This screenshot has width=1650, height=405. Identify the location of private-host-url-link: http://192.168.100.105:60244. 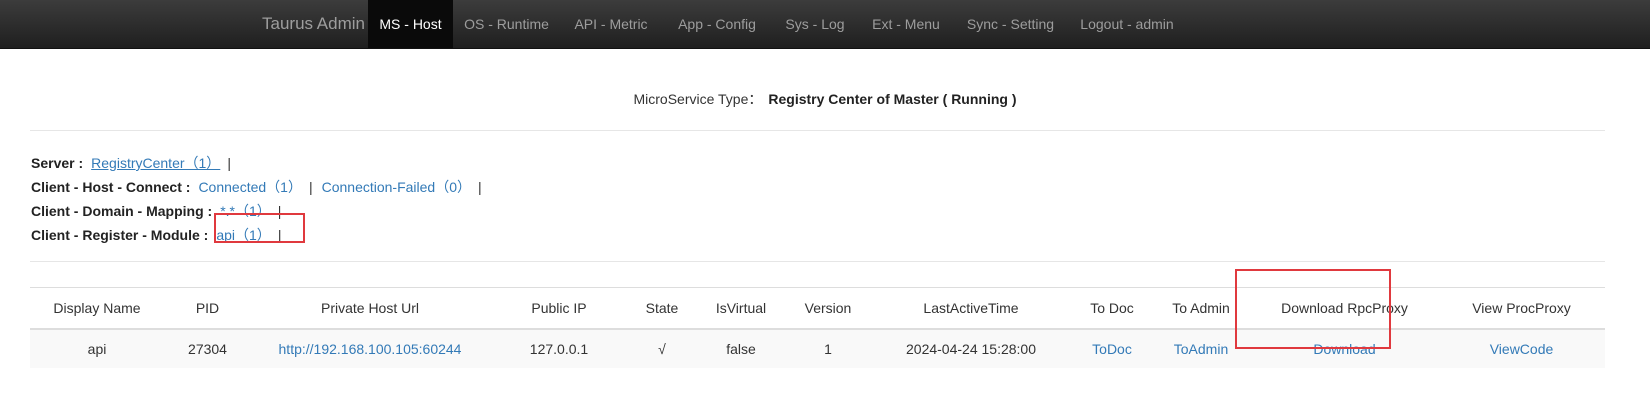
(370, 349).